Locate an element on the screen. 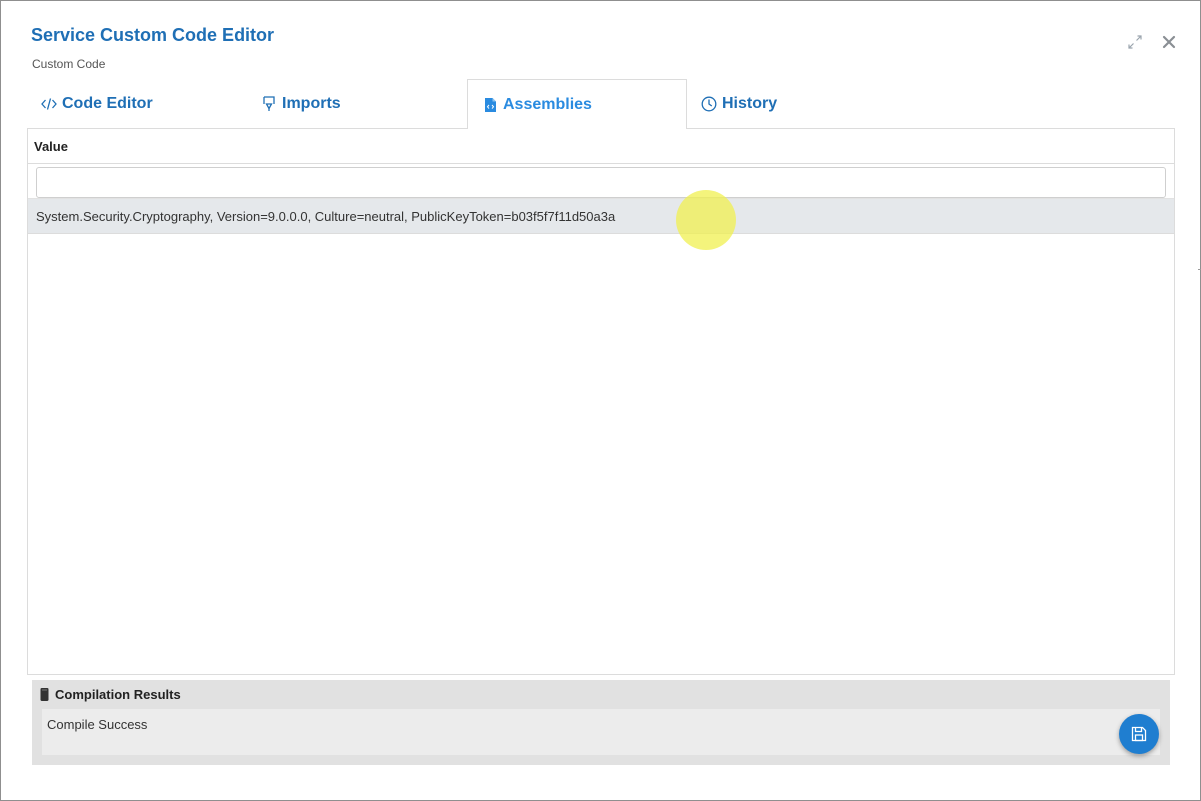  editor-tabs: Code Editor Imports Assemblies History is located at coordinates (601, 104).